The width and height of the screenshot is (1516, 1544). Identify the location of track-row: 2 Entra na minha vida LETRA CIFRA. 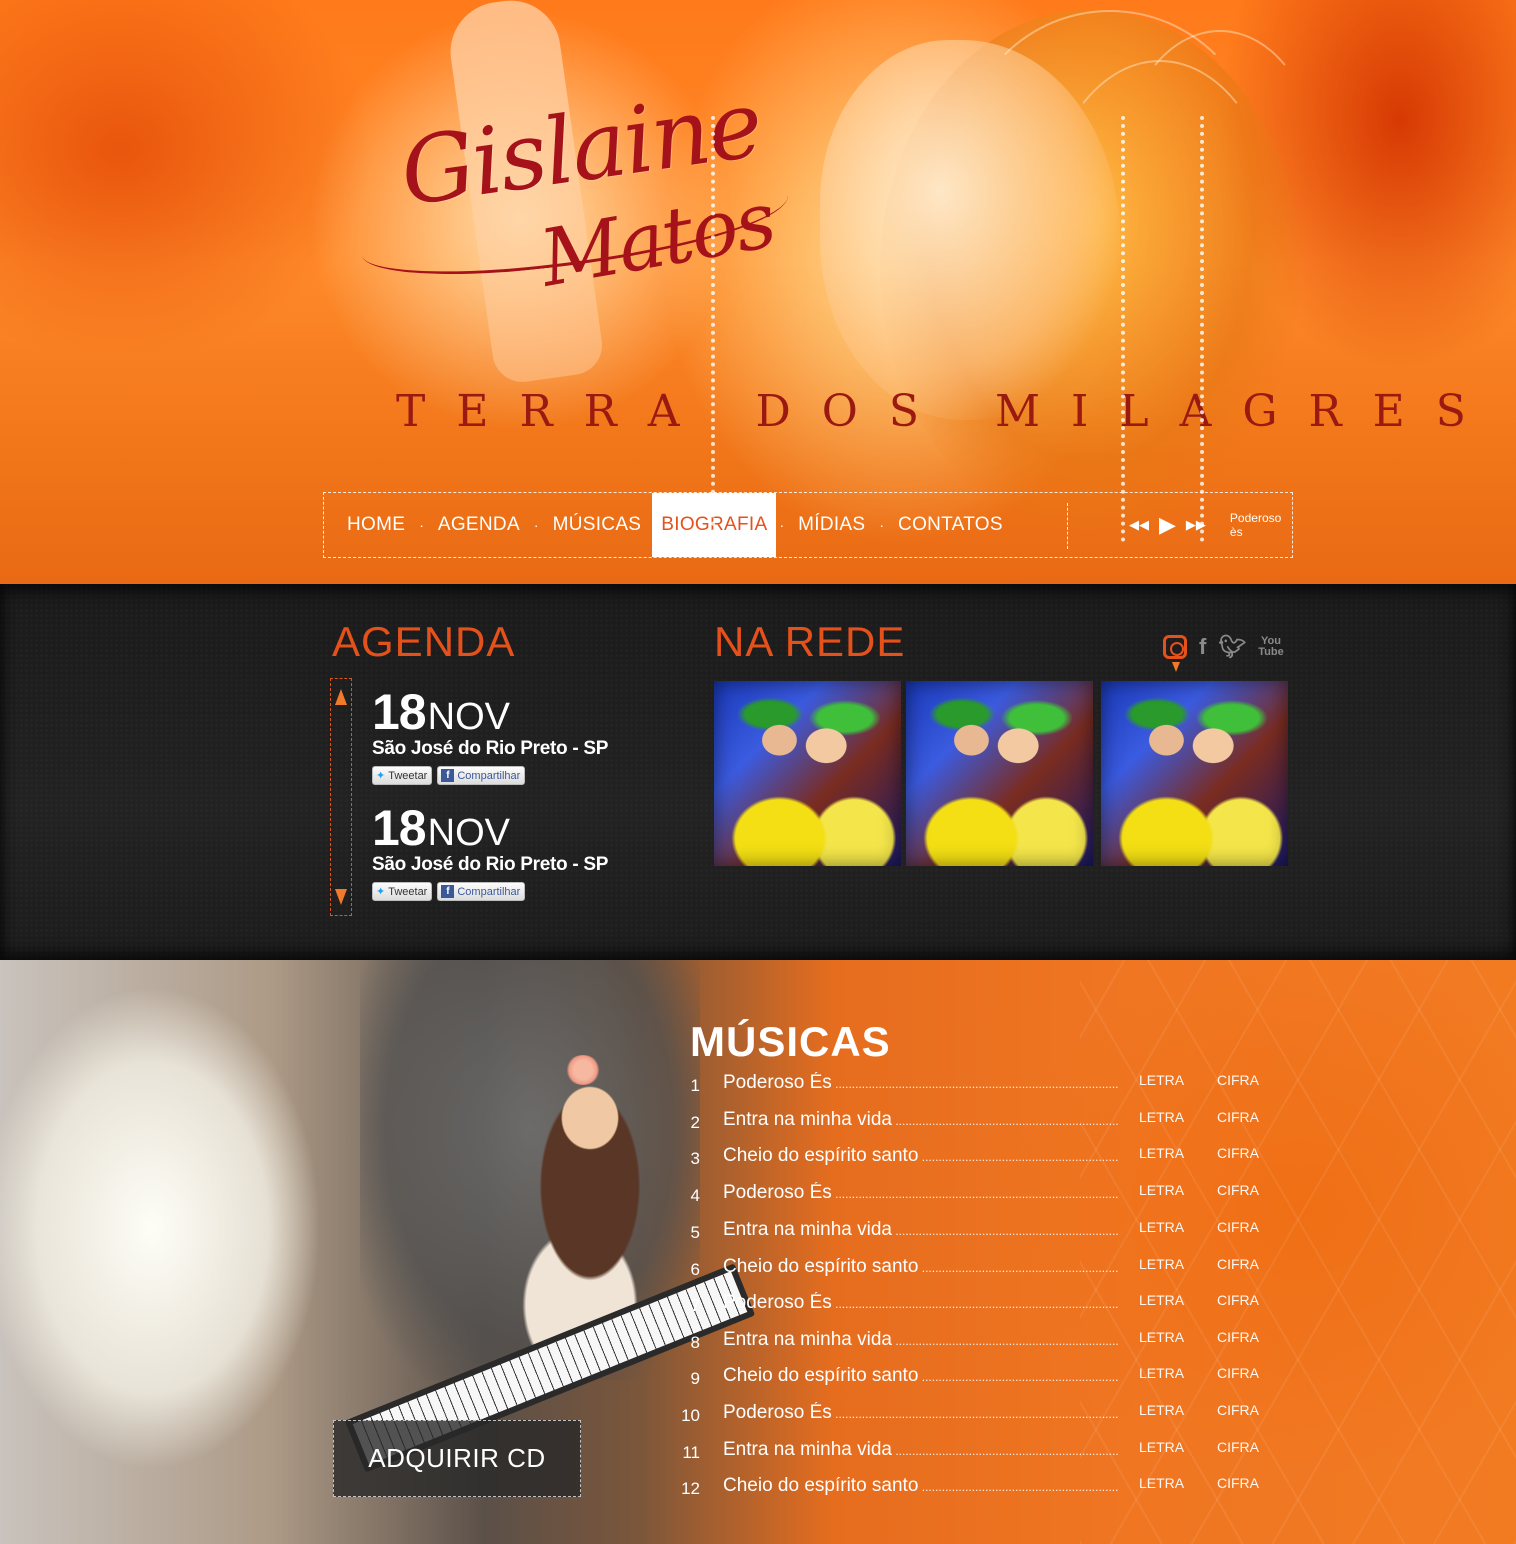
(986, 1125).